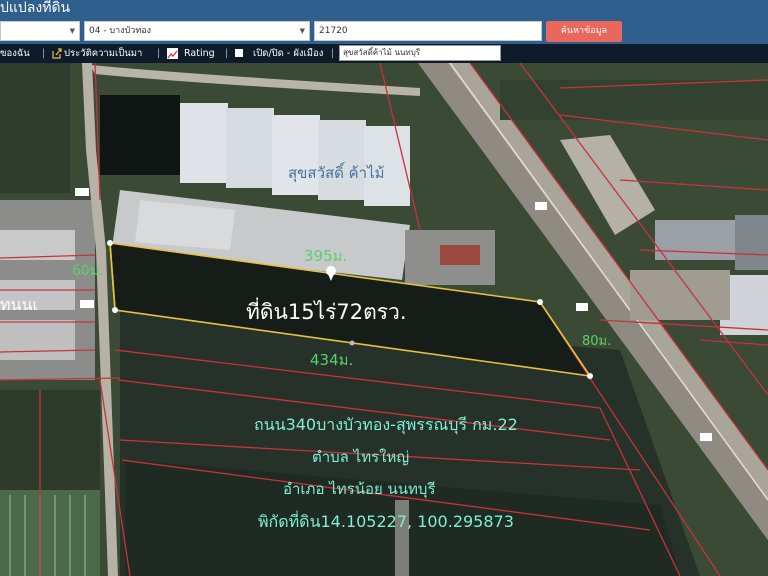 This screenshot has width=768, height=576. What do you see at coordinates (359, 489) in the screenshot?
I see `district-label: อำเภอ ไทรน้อย นนทบุรี` at bounding box center [359, 489].